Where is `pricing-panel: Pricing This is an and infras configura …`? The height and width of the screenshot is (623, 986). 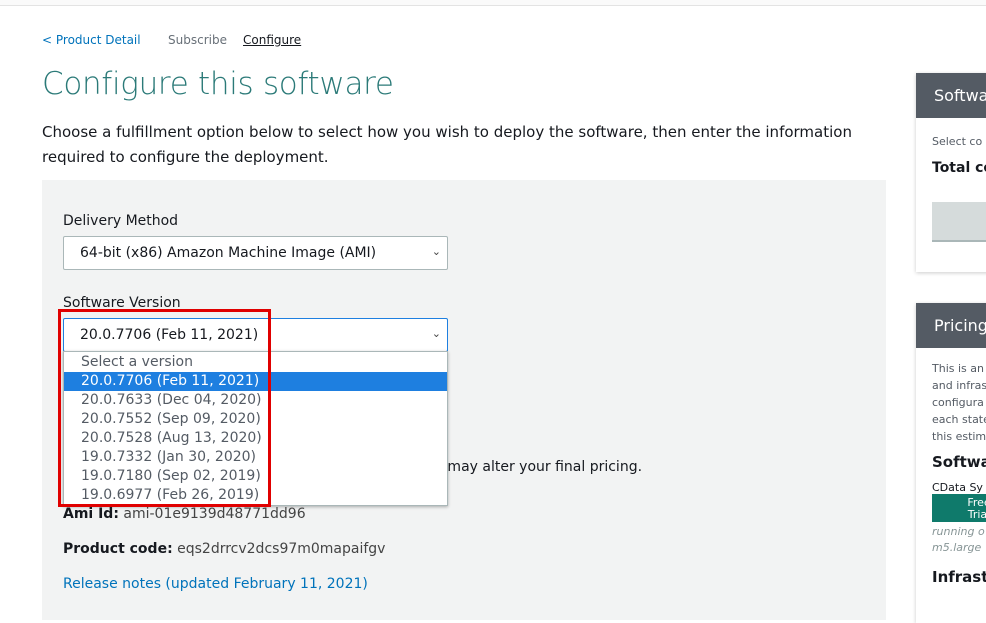
pricing-panel: Pricing This is an and infras configura … is located at coordinates (951, 463).